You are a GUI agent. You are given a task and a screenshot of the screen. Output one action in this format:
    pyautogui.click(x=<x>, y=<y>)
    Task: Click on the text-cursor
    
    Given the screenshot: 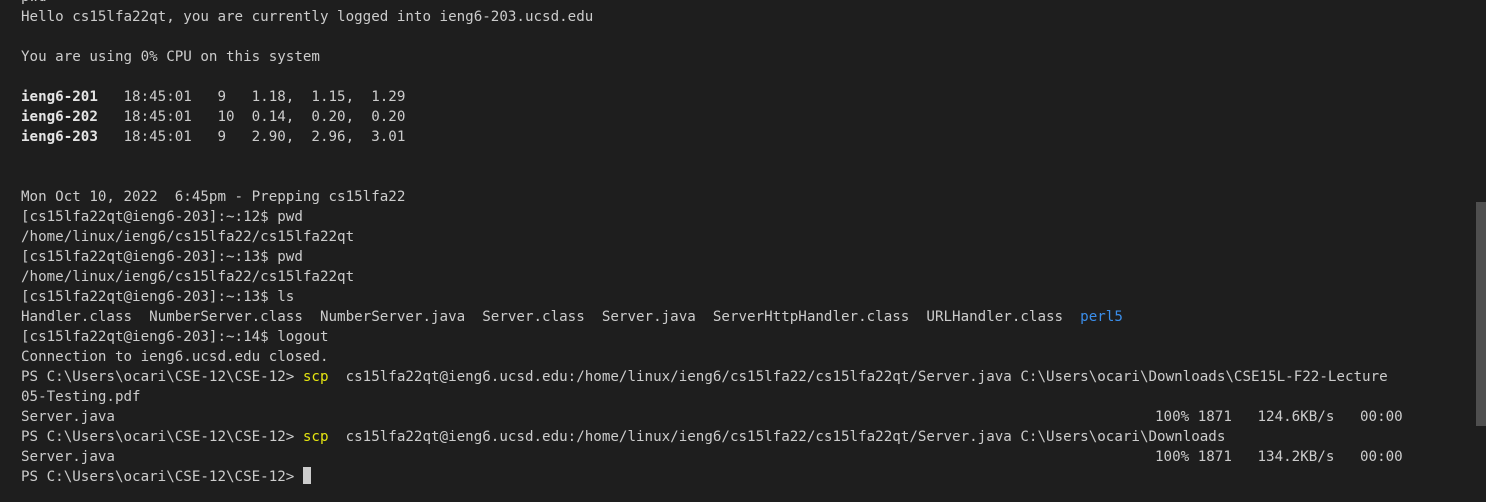 What is the action you would take?
    pyautogui.click(x=306, y=475)
    